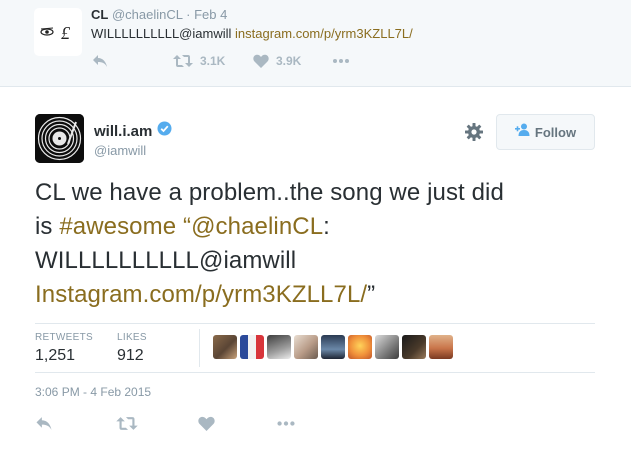 The height and width of the screenshot is (465, 631). I want to click on tweet-stats: RETWEETS 1,251 LIKES 912, so click(315, 348).